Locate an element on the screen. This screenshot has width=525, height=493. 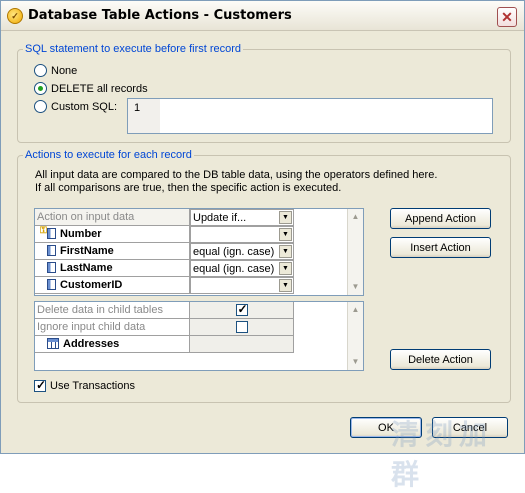
field-cell: CustomerID is located at coordinates (112, 285).